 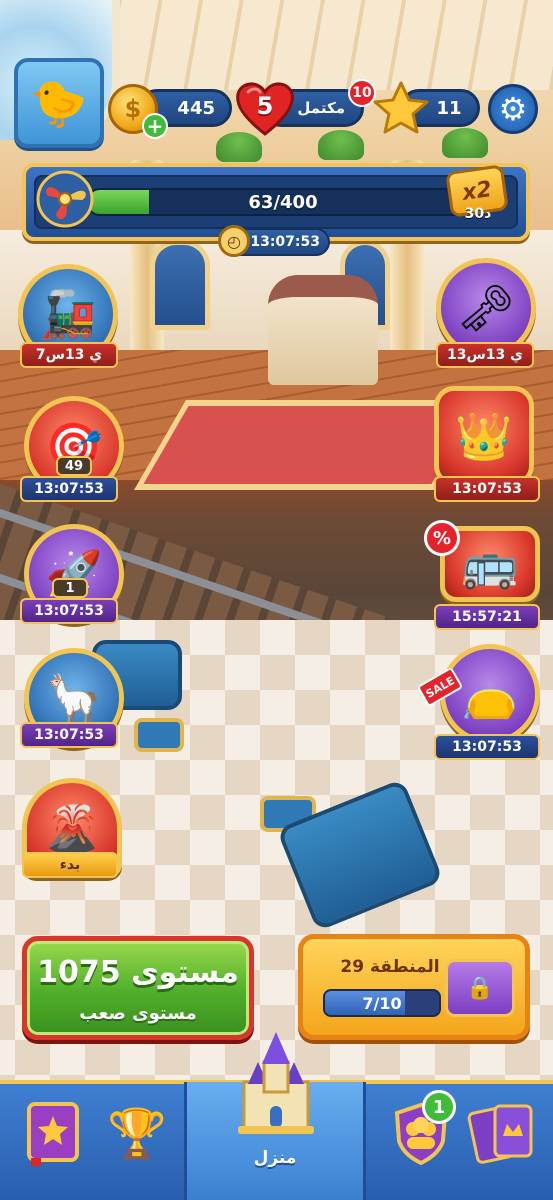 I want to click on coins-value: 445, so click(x=196, y=108).